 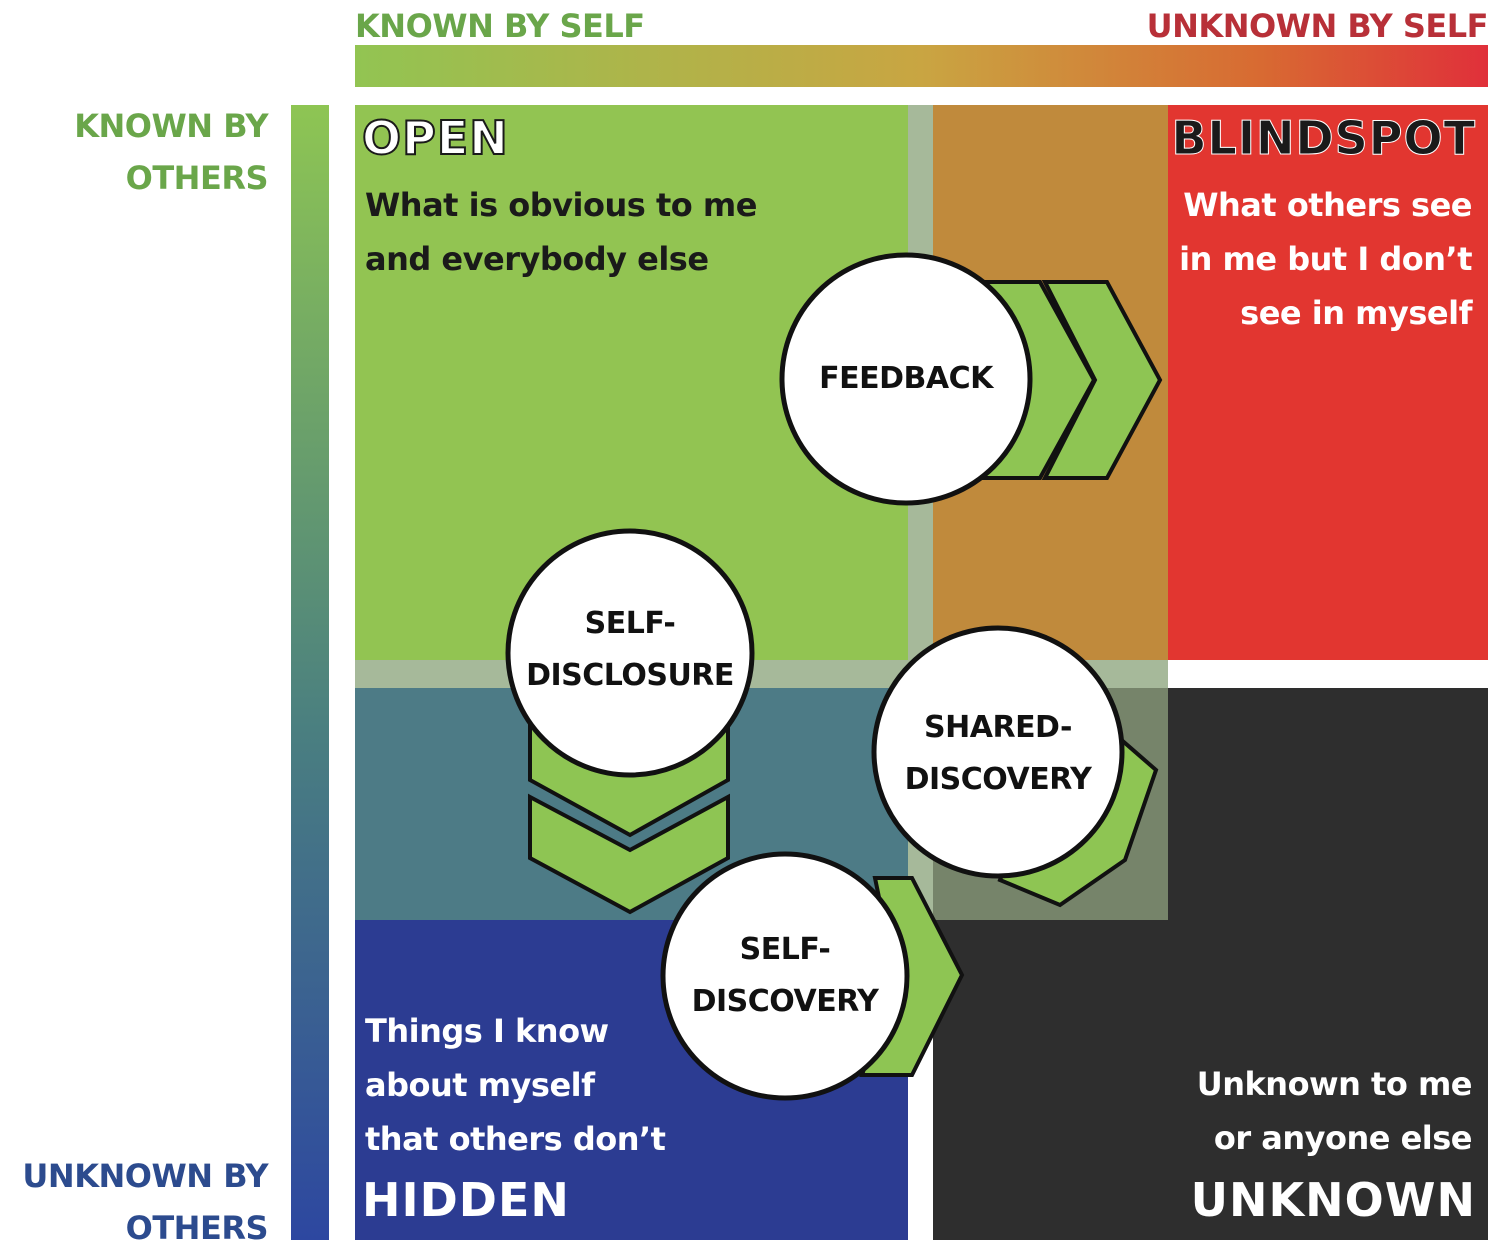 What do you see at coordinates (630, 650) in the screenshot?
I see `self-disclosure-label: SELF- DISCLOSURE` at bounding box center [630, 650].